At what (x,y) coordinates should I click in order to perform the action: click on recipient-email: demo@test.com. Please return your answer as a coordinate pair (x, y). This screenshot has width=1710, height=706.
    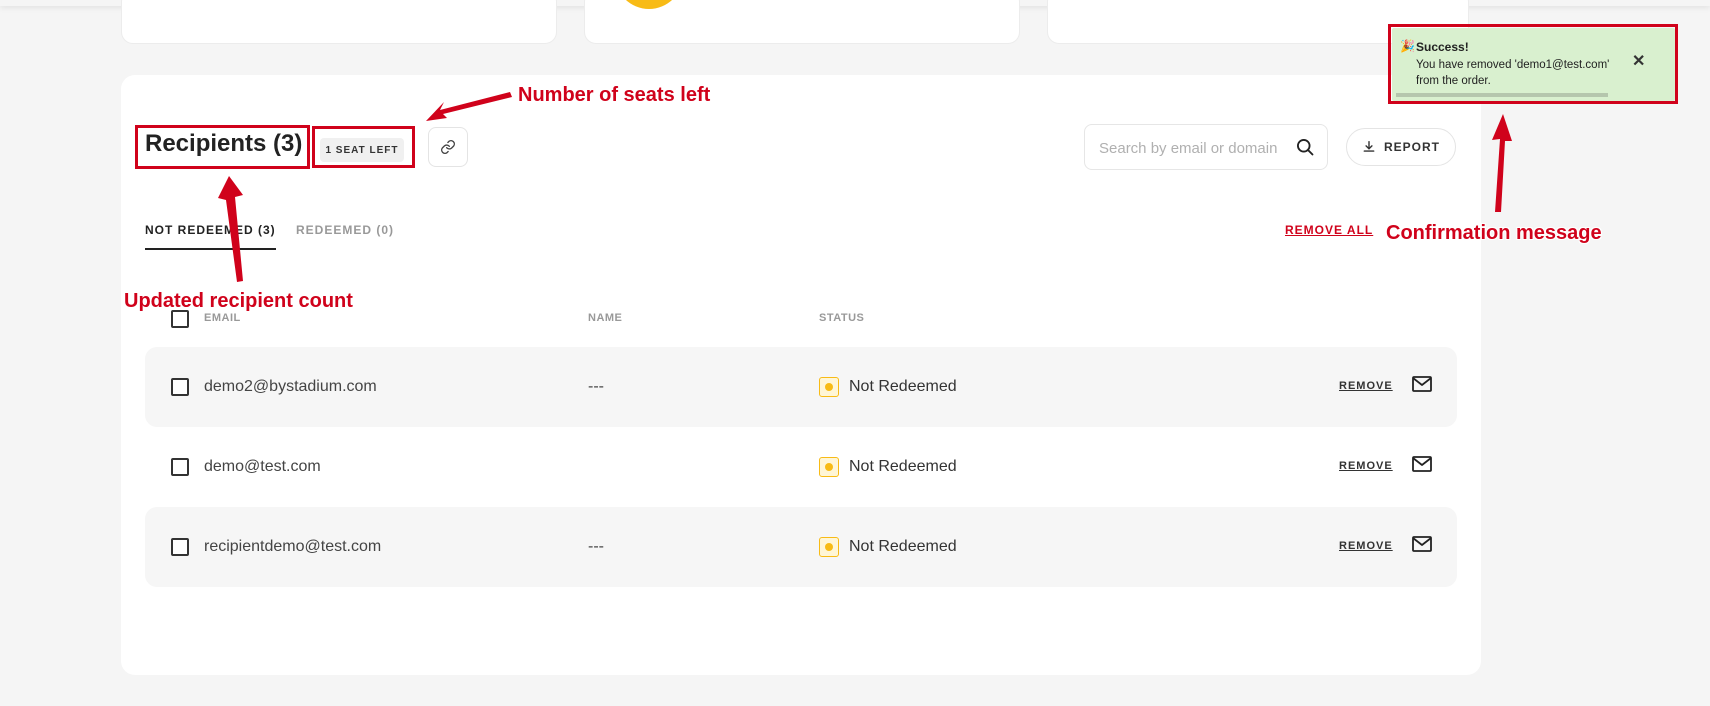
    Looking at the image, I should click on (262, 466).